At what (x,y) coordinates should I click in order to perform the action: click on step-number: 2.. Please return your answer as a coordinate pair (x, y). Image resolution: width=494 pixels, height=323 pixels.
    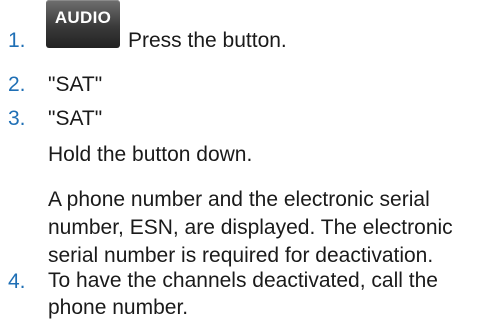
    Looking at the image, I should click on (17, 84).